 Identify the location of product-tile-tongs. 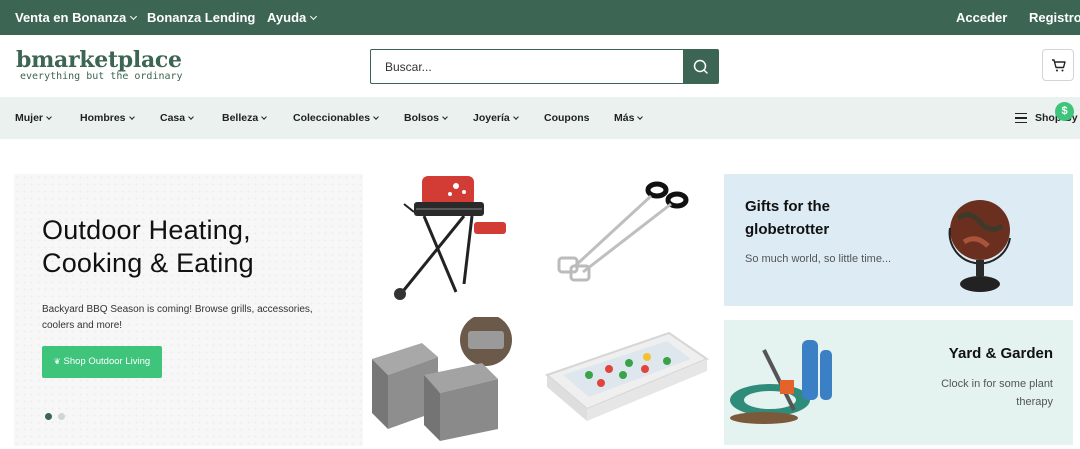
(634, 238).